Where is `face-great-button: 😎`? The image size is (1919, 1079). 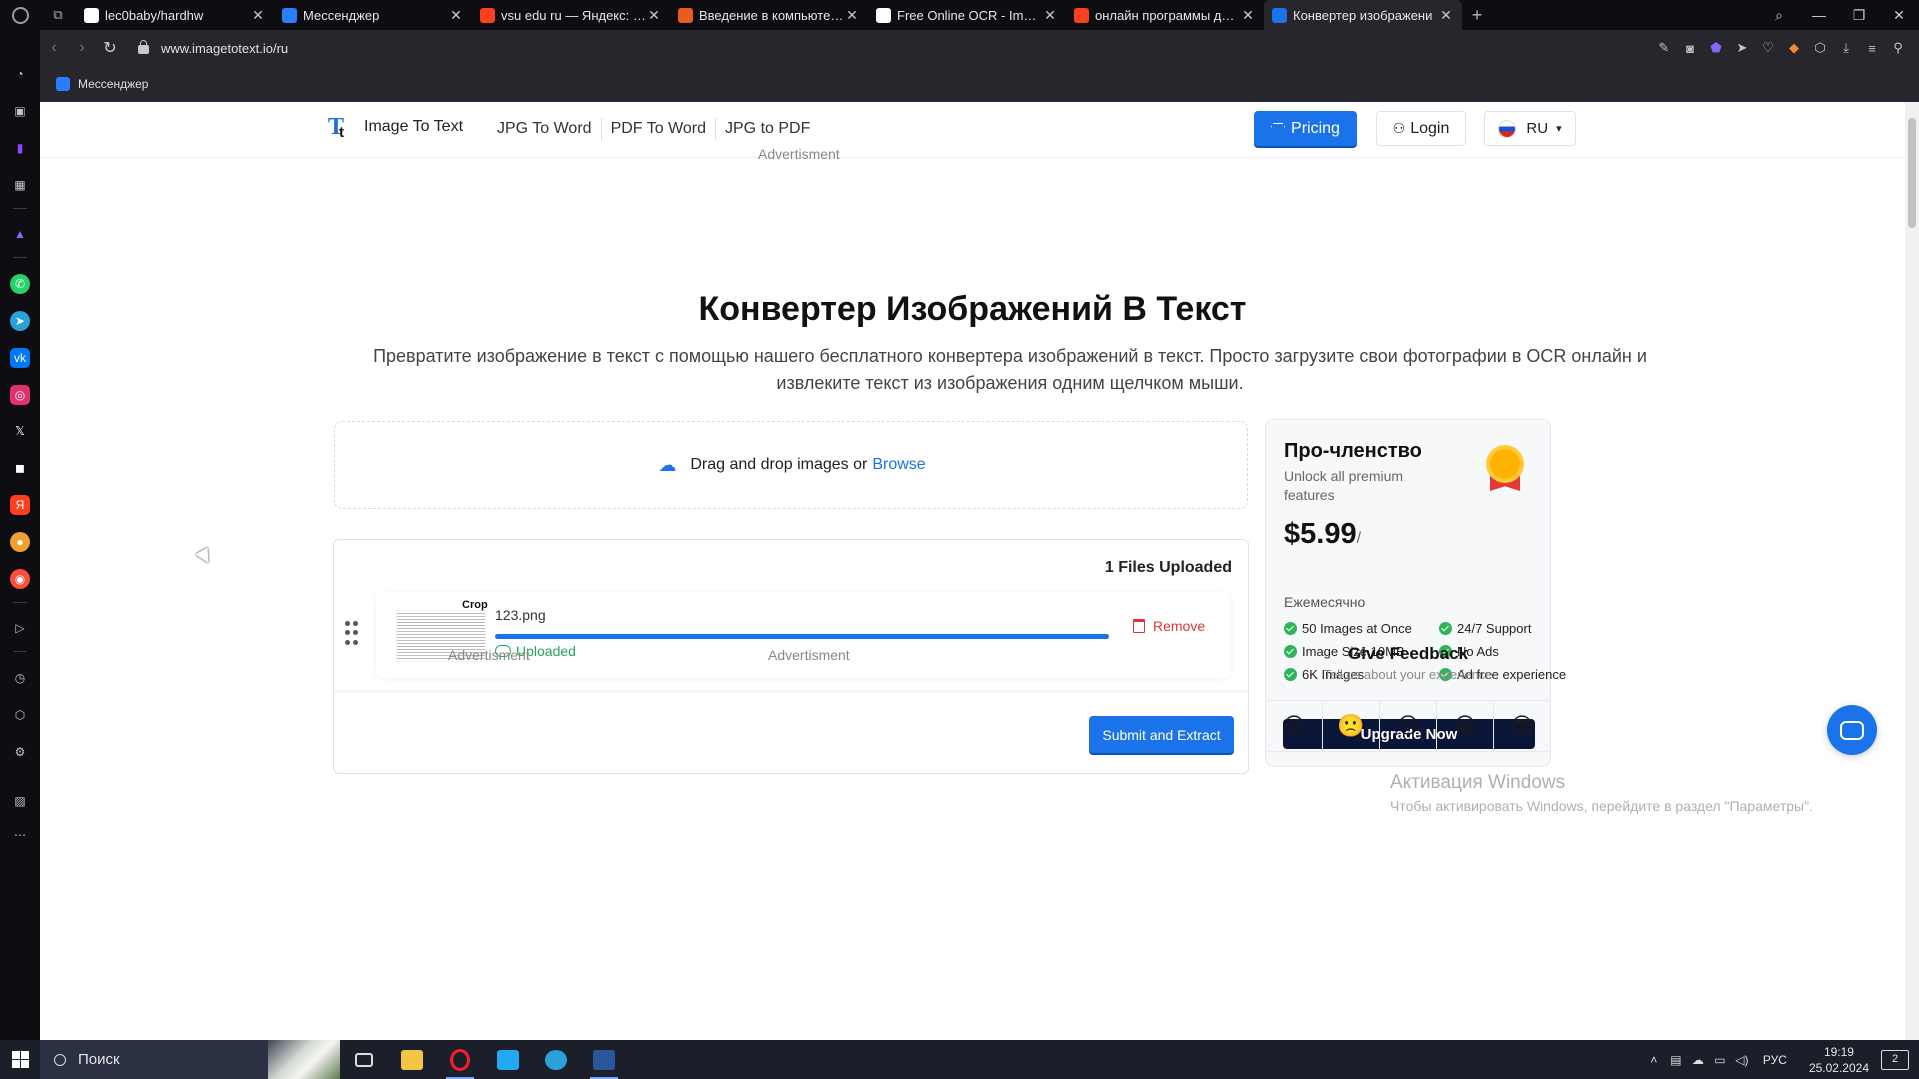 face-great-button: 😎 is located at coordinates (1522, 726).